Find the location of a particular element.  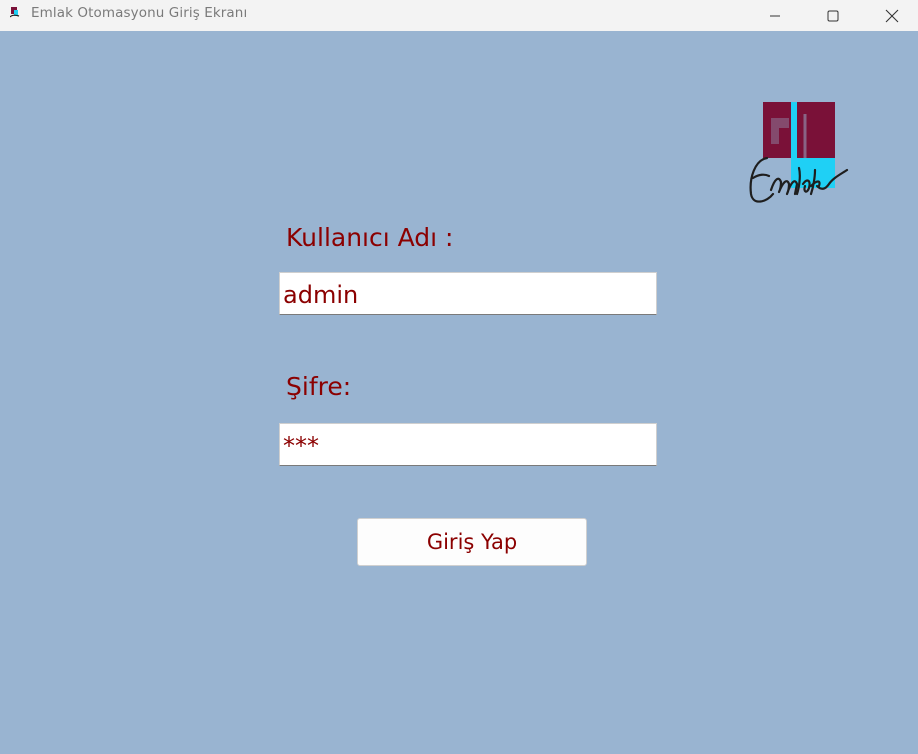

close-icon is located at coordinates (892, 15).